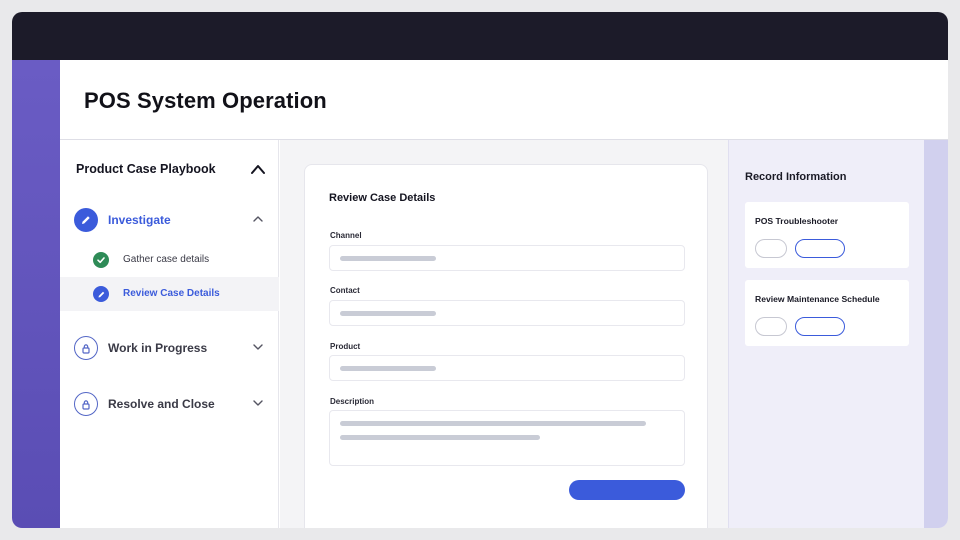  Describe the element at coordinates (352, 401) in the screenshot. I see `description-label: Description` at that location.